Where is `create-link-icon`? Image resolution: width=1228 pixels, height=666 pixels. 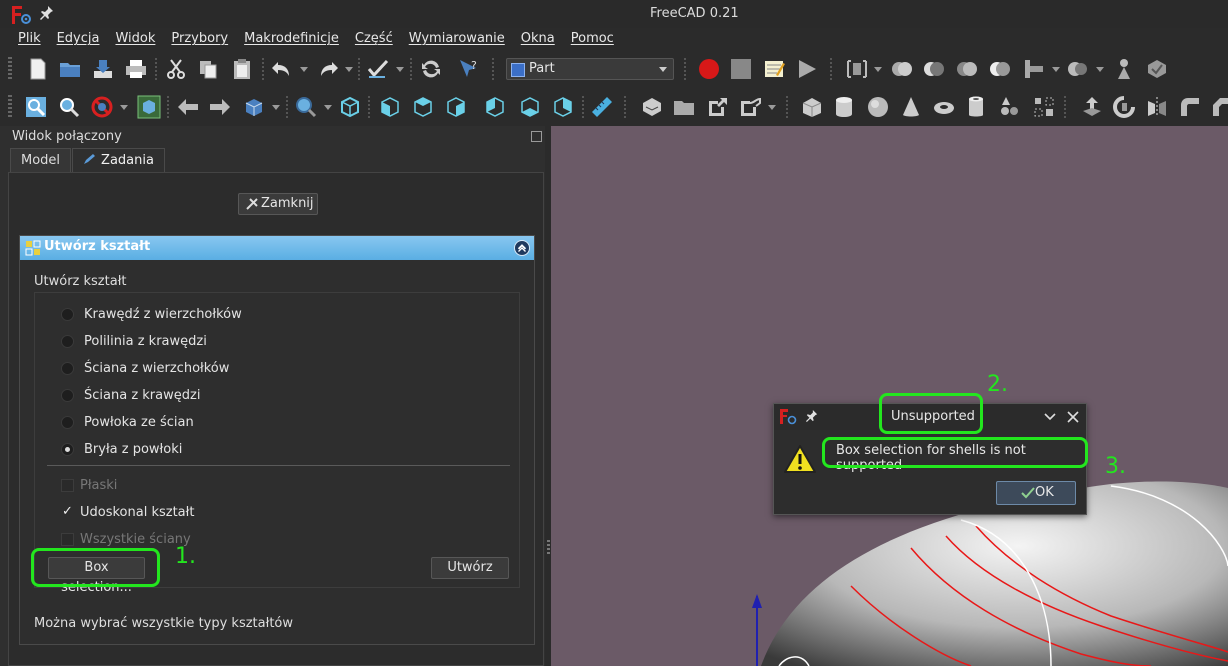 create-link-icon is located at coordinates (718, 107).